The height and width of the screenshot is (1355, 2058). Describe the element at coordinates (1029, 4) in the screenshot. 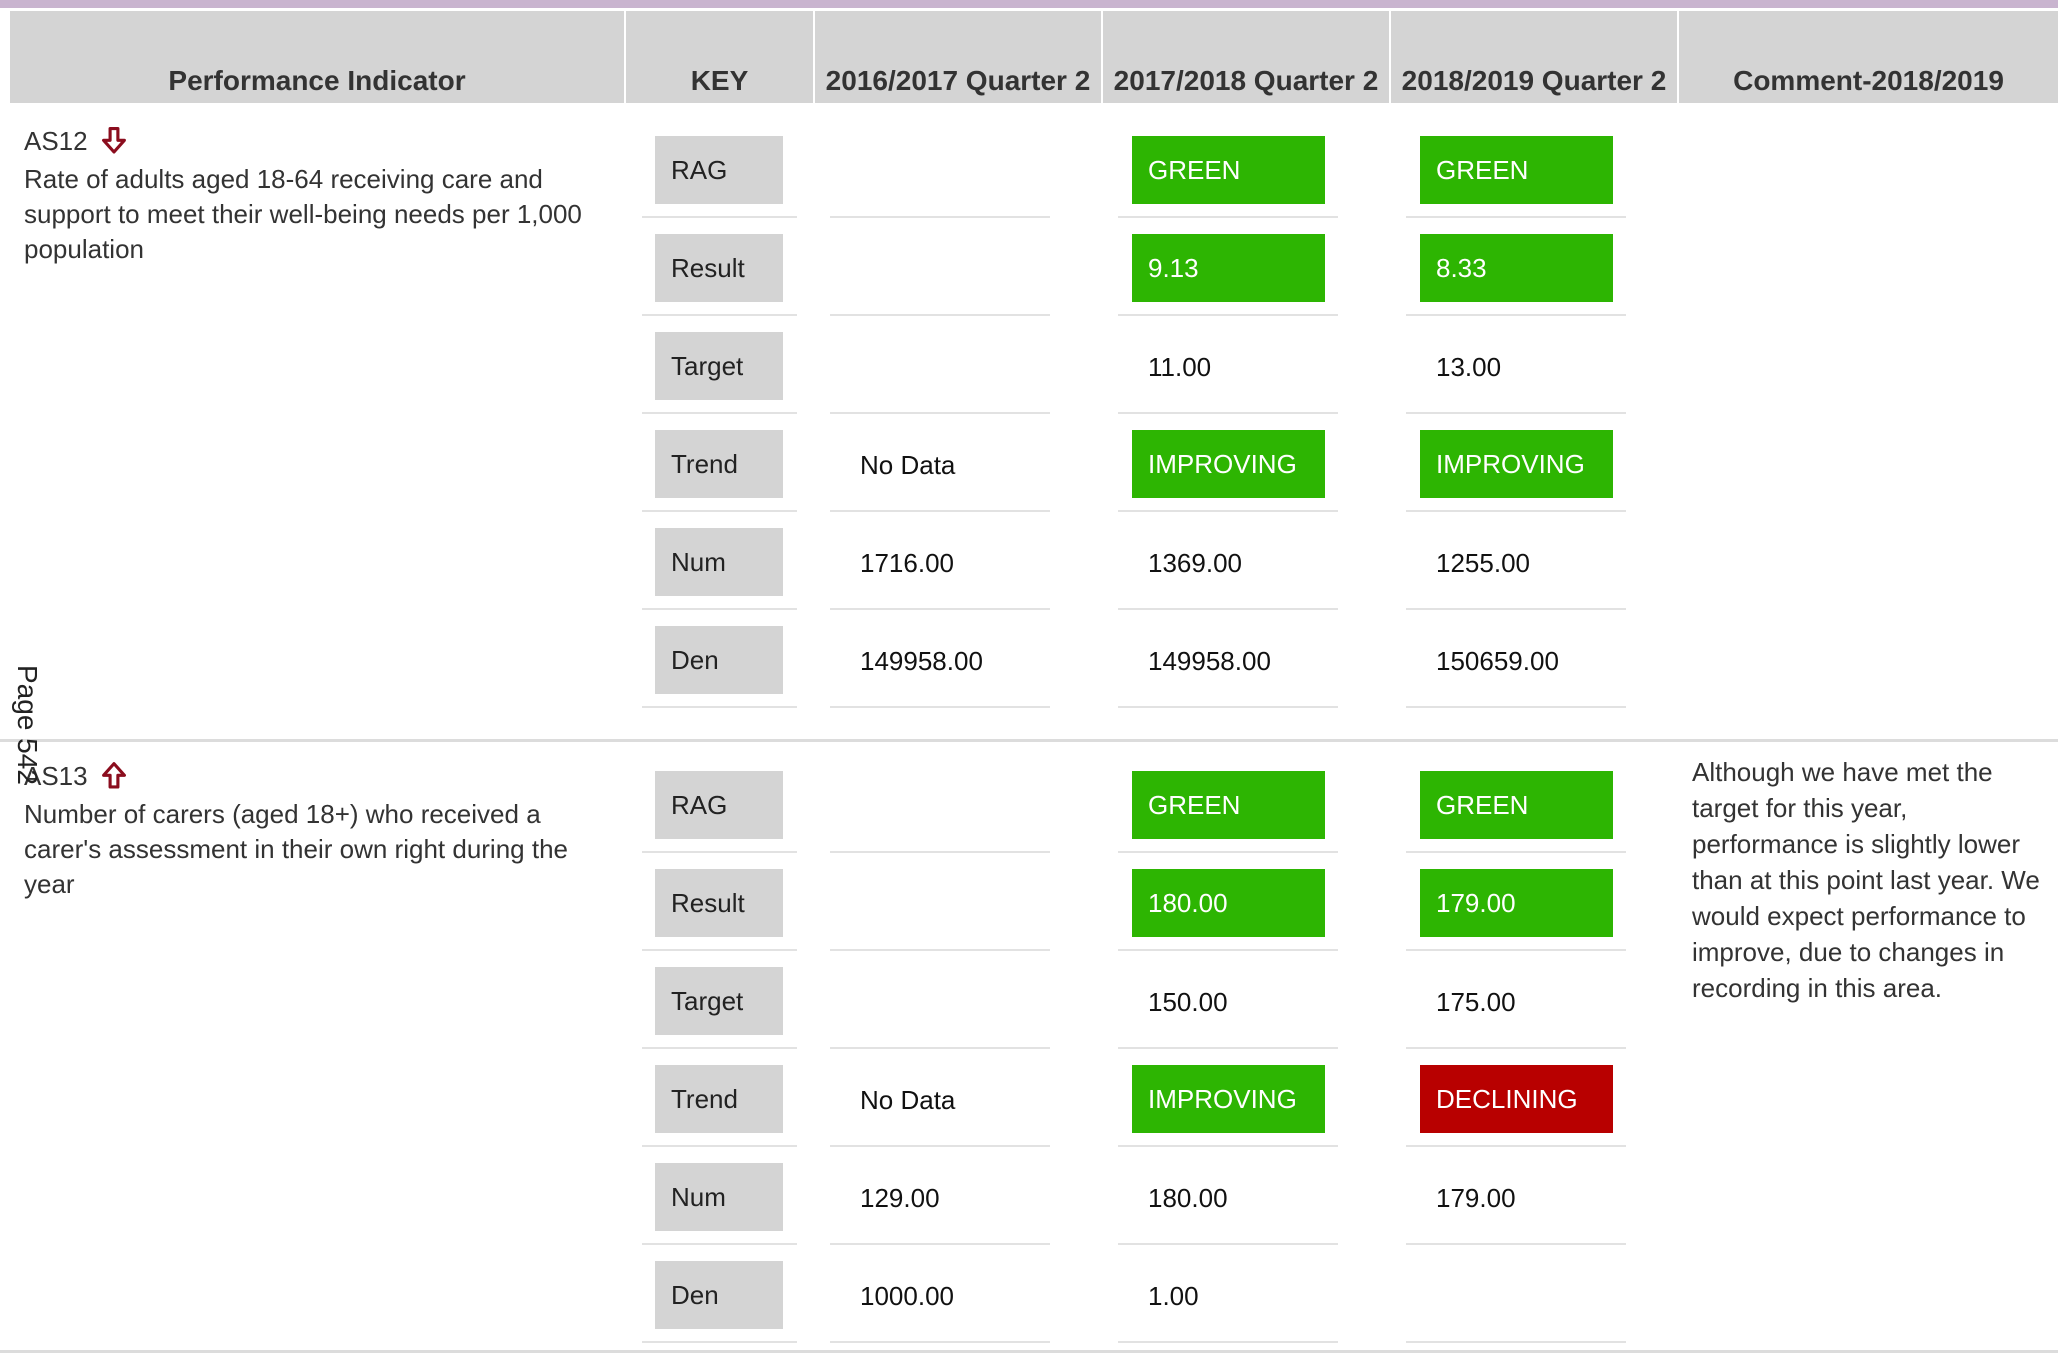

I see `top-accent-bar` at that location.